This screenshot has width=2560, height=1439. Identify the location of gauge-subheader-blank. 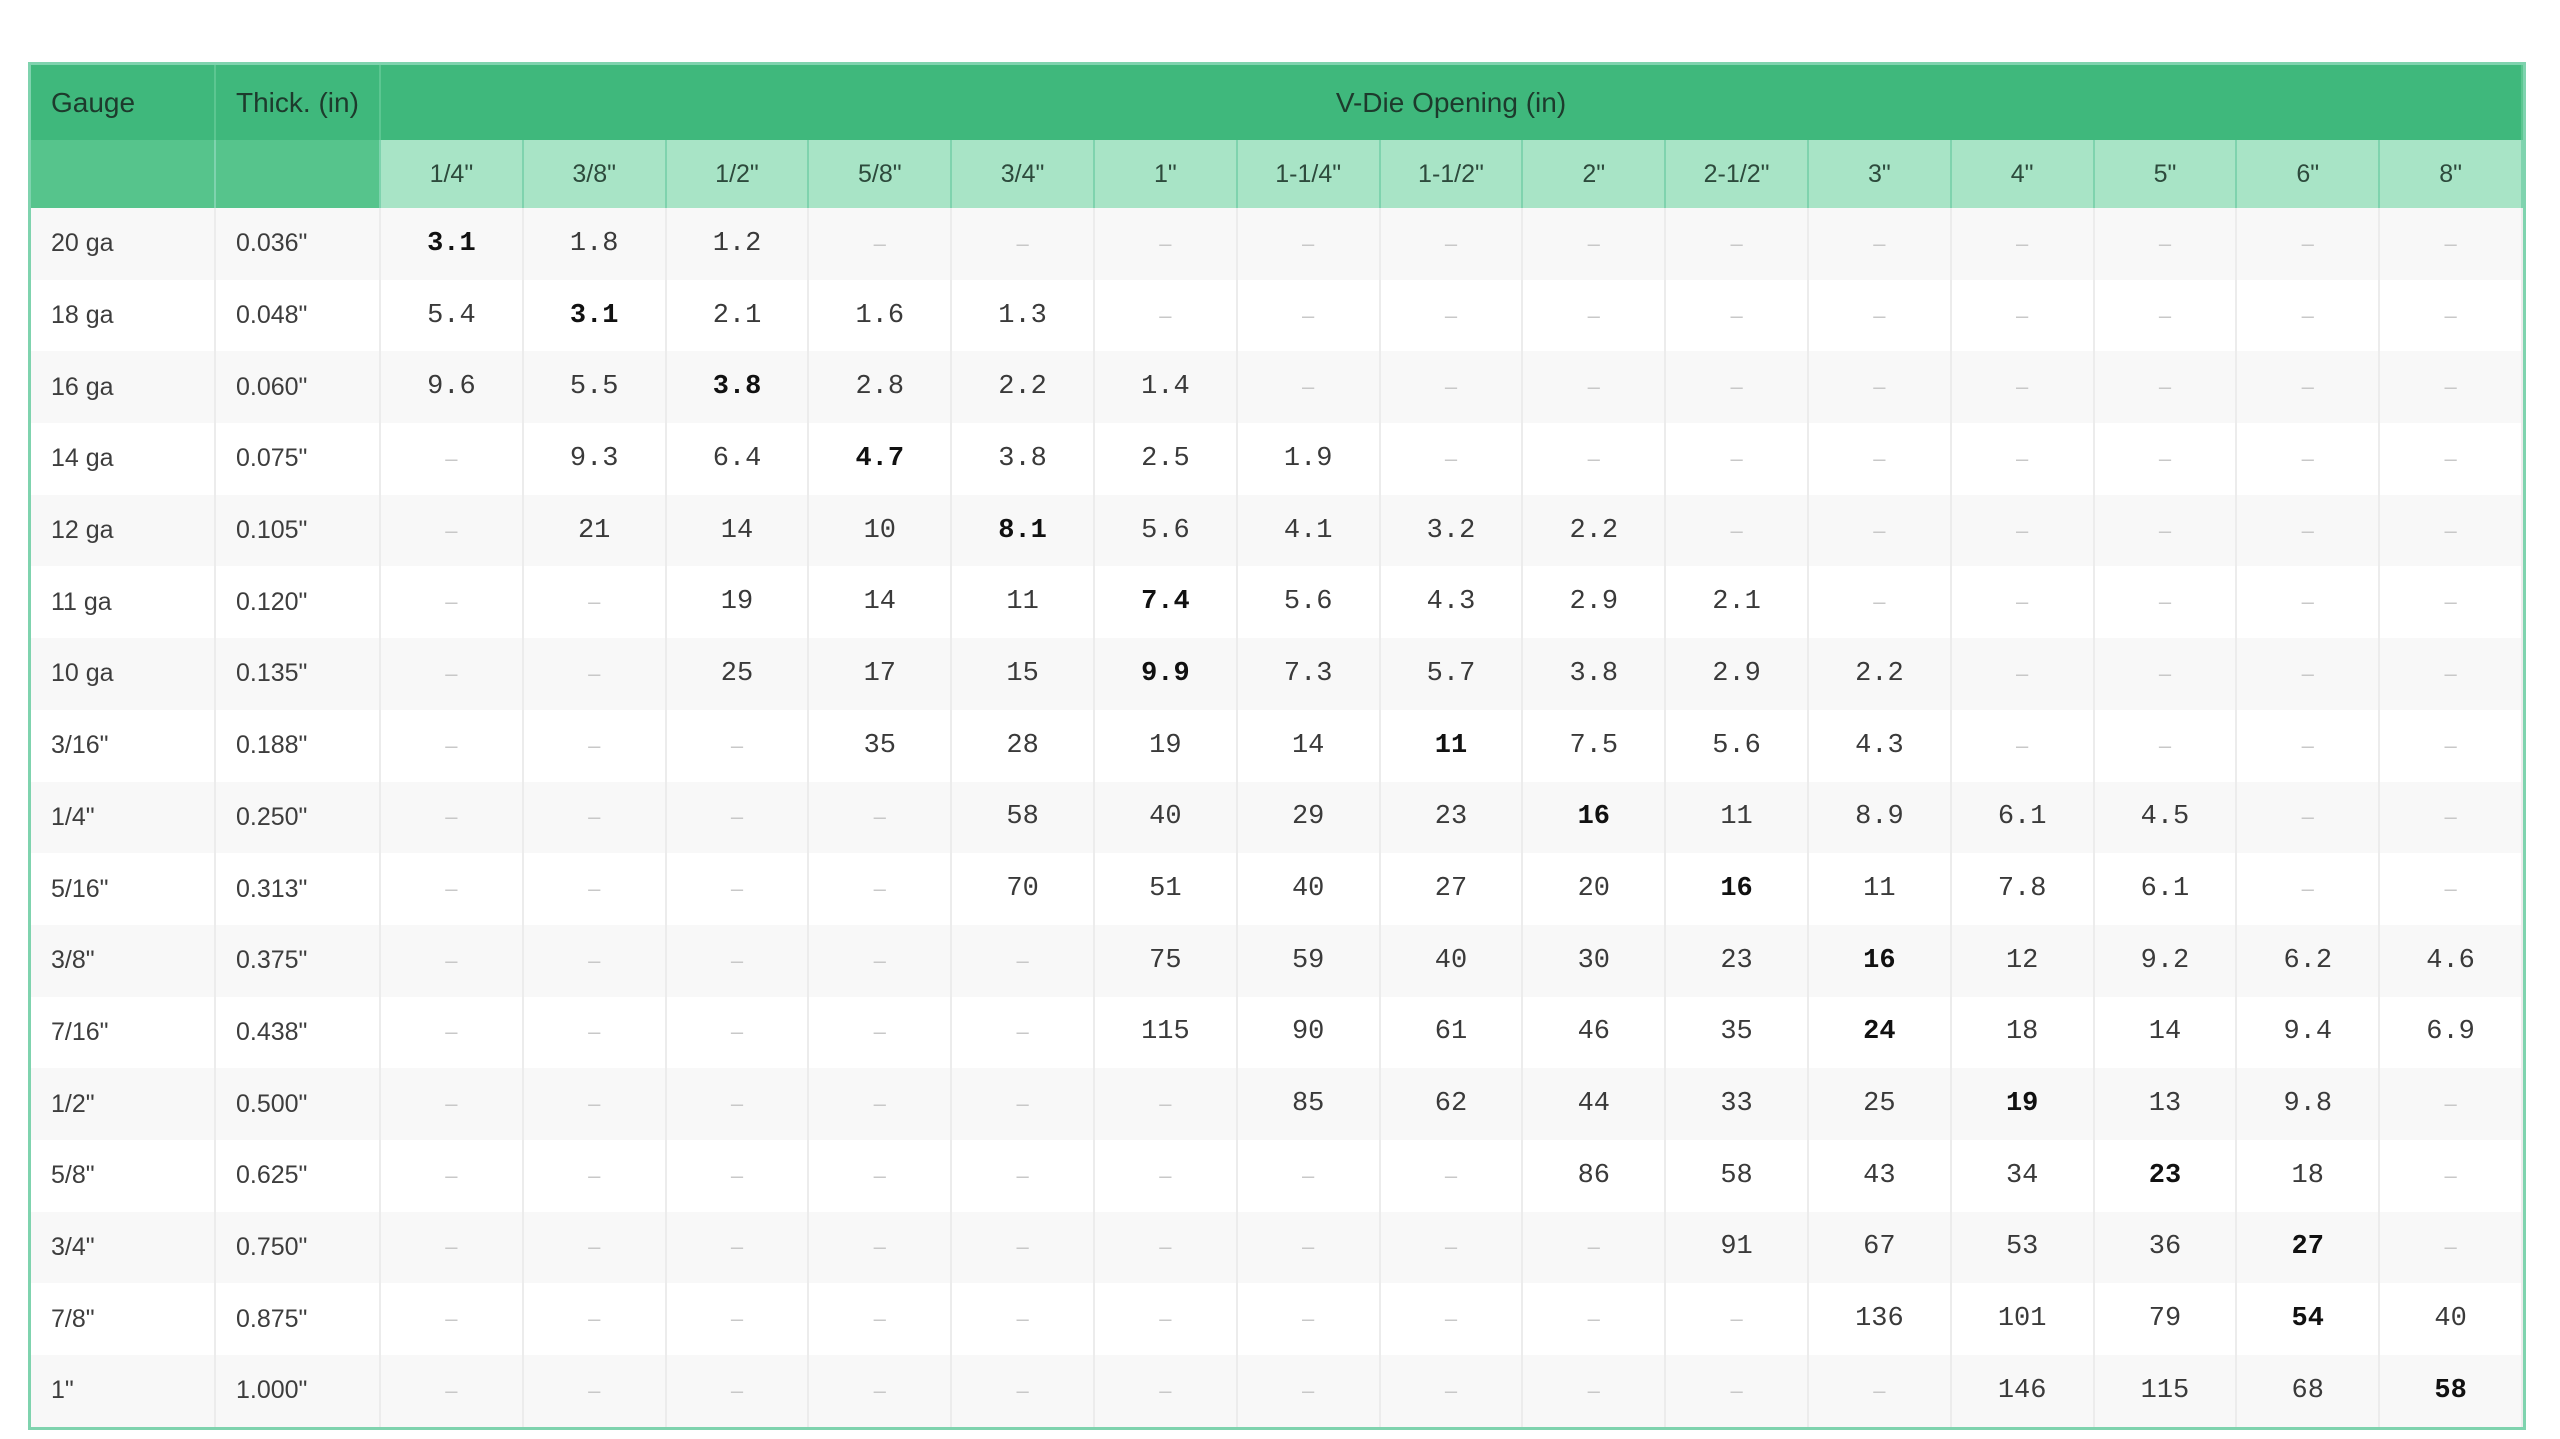
(123, 174).